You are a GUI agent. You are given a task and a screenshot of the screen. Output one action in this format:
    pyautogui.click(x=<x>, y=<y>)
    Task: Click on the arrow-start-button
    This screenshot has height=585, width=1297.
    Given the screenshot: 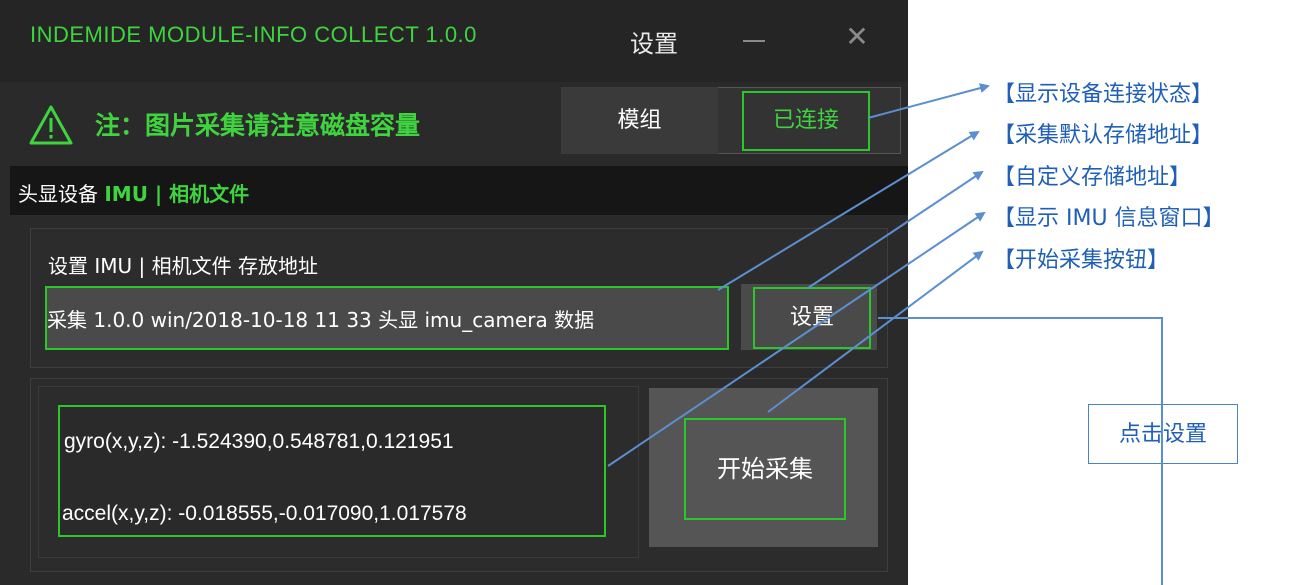 What is the action you would take?
    pyautogui.click(x=875, y=331)
    